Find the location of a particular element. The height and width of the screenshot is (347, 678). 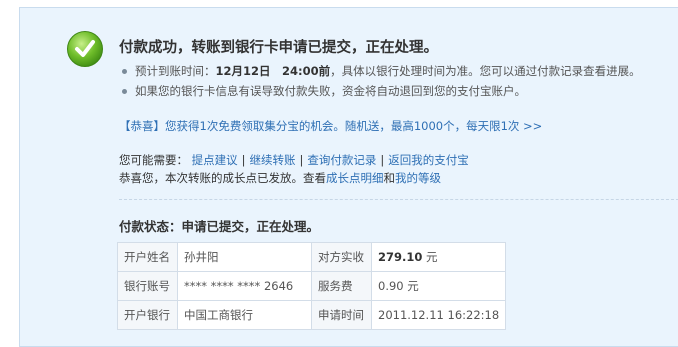

dashed-divider is located at coordinates (398, 199).